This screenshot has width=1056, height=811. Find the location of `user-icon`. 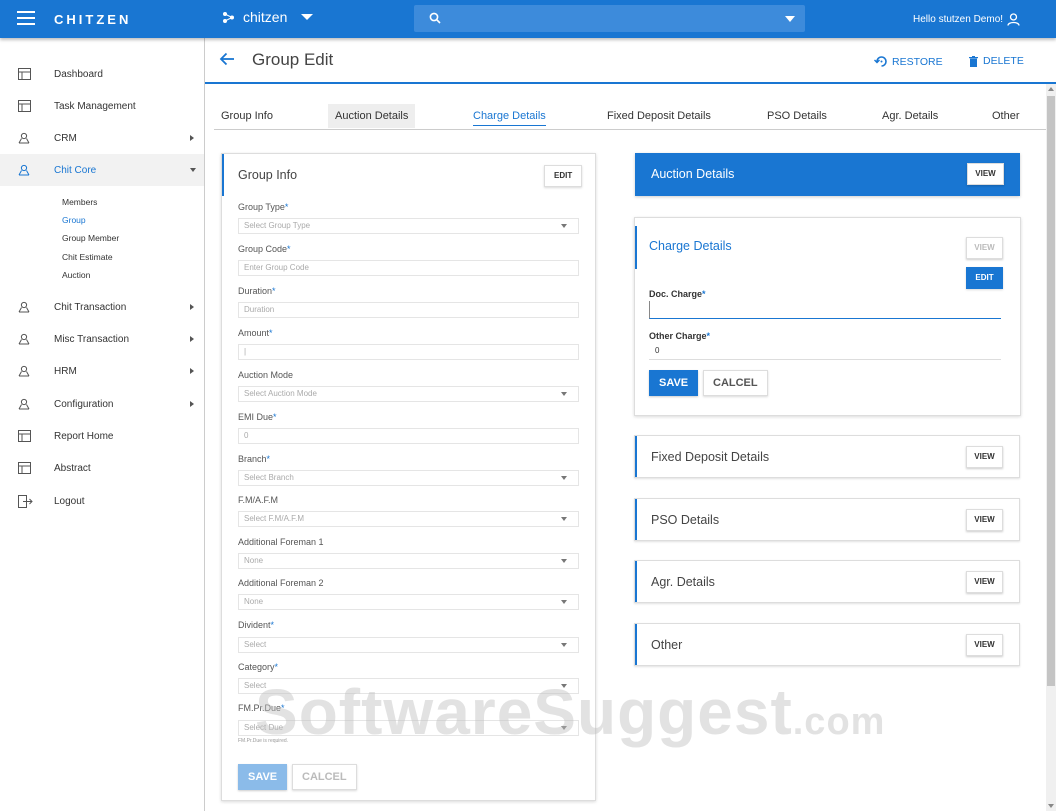

user-icon is located at coordinates (1013, 19).